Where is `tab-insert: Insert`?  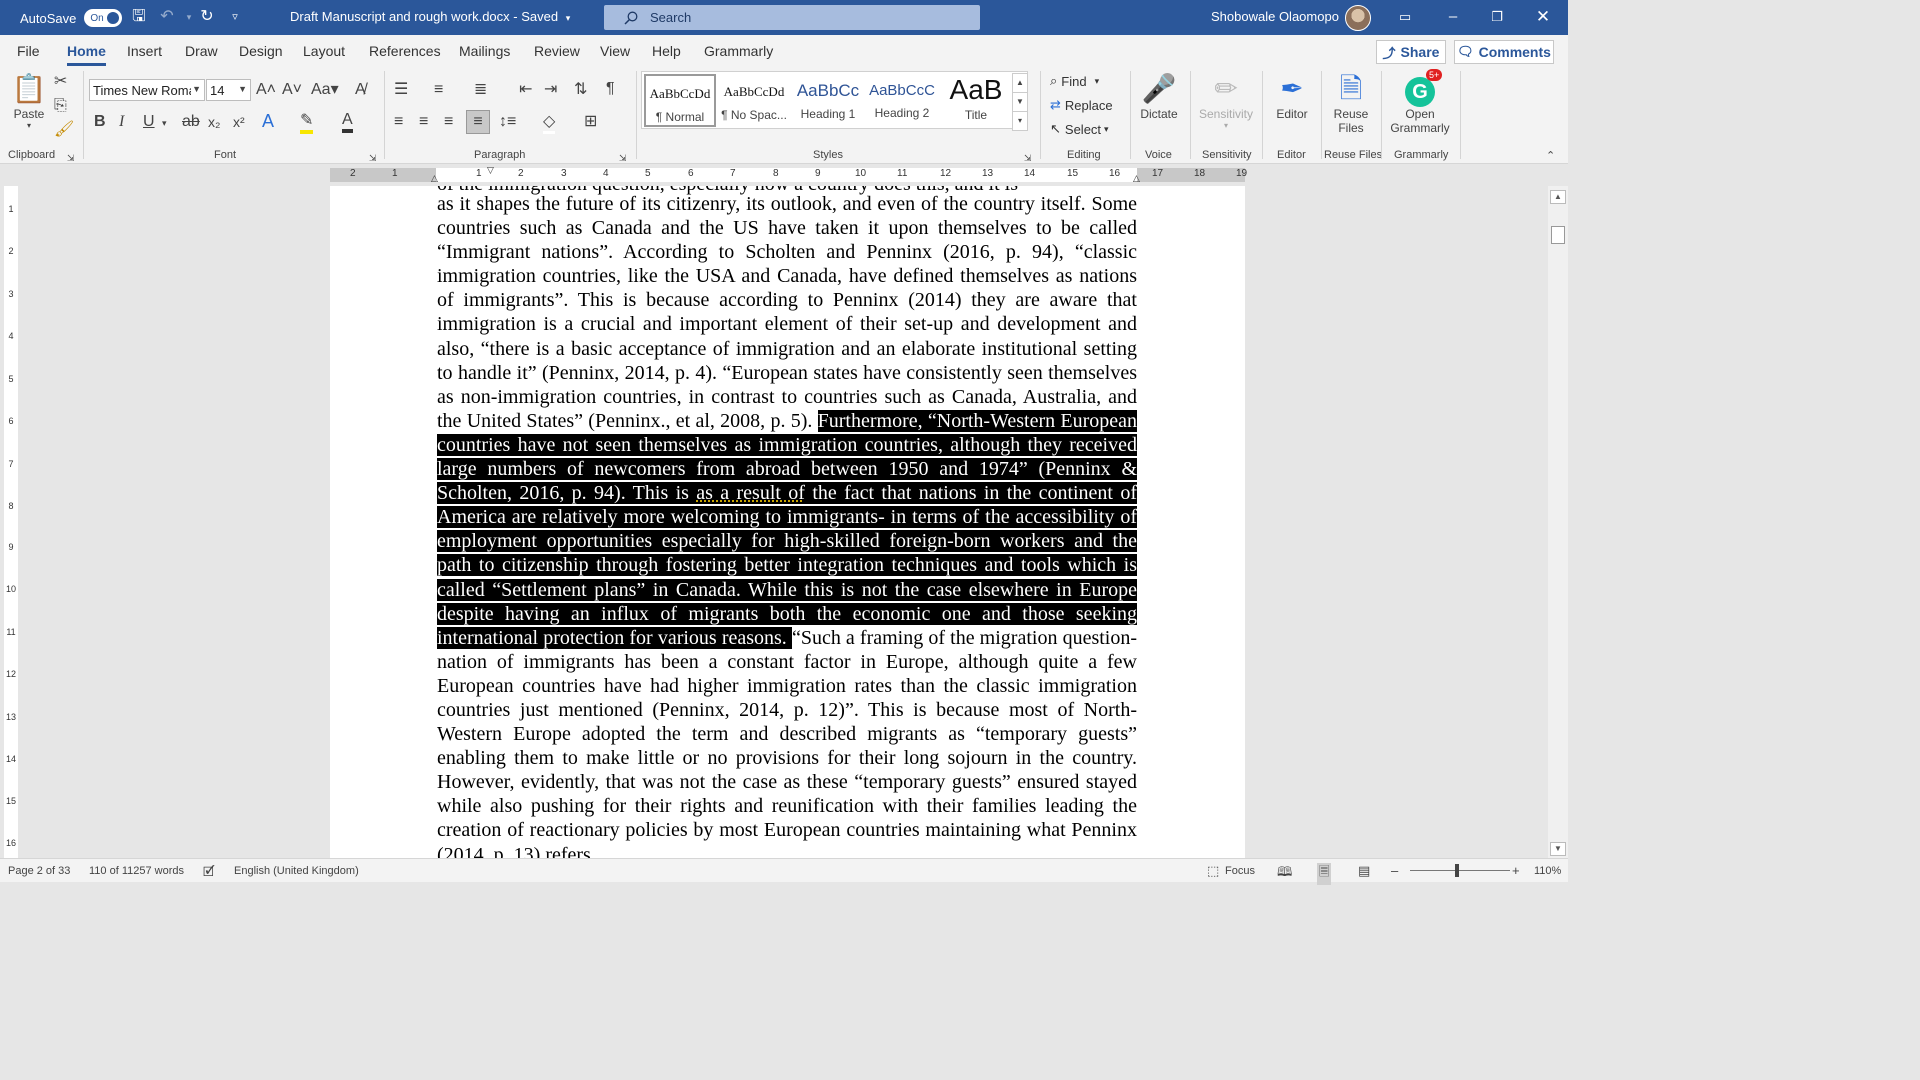 tab-insert: Insert is located at coordinates (144, 51).